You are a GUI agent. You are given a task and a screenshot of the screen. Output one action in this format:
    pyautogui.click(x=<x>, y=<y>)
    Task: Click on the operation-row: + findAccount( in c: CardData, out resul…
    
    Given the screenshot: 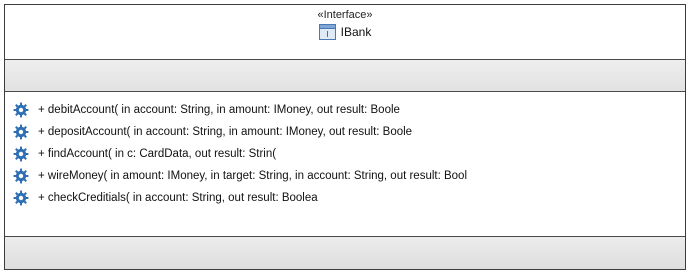 What is the action you would take?
    pyautogui.click(x=349, y=154)
    